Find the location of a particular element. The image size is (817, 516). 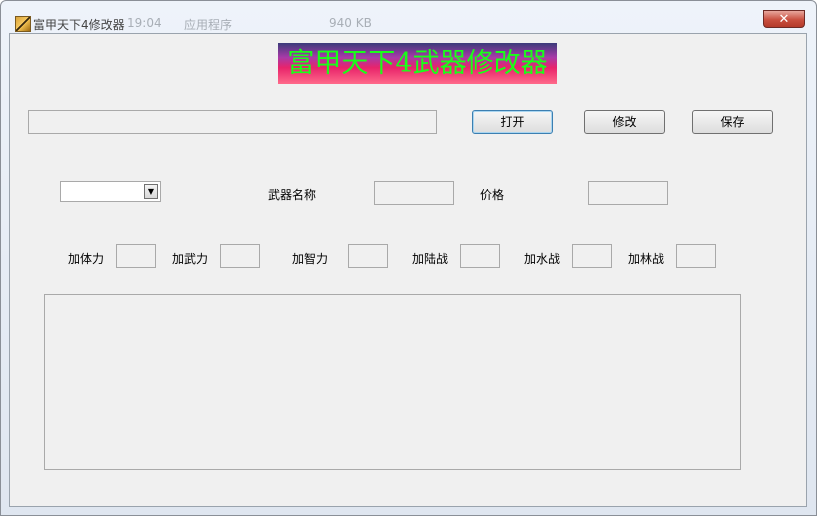

price-field is located at coordinates (628, 193).